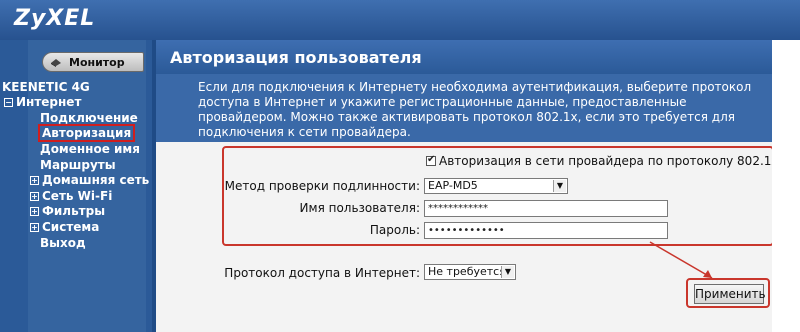 The height and width of the screenshot is (332, 800). I want to click on top-bar: ZyXEL, so click(400, 20).